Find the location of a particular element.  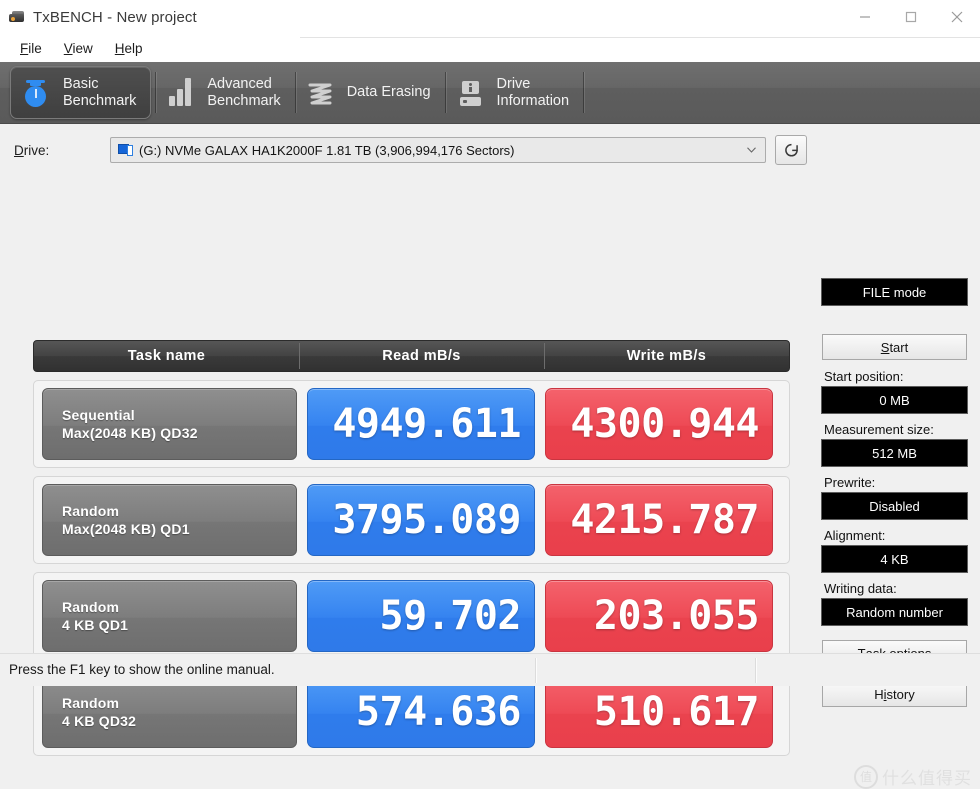

watermark: 值 什么值得买 is located at coordinates (913, 776).